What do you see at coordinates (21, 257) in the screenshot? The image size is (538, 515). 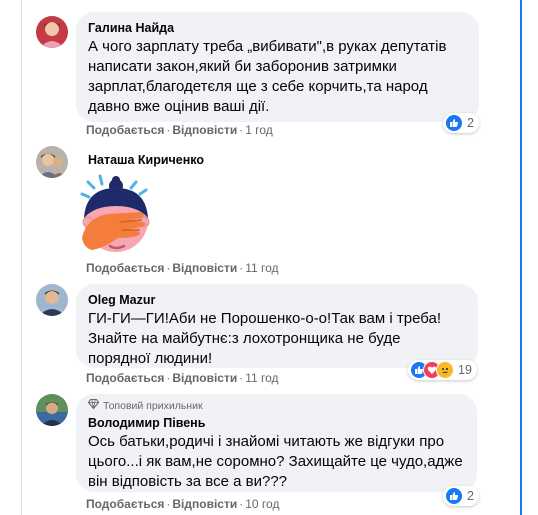 I see `content-left-border` at bounding box center [21, 257].